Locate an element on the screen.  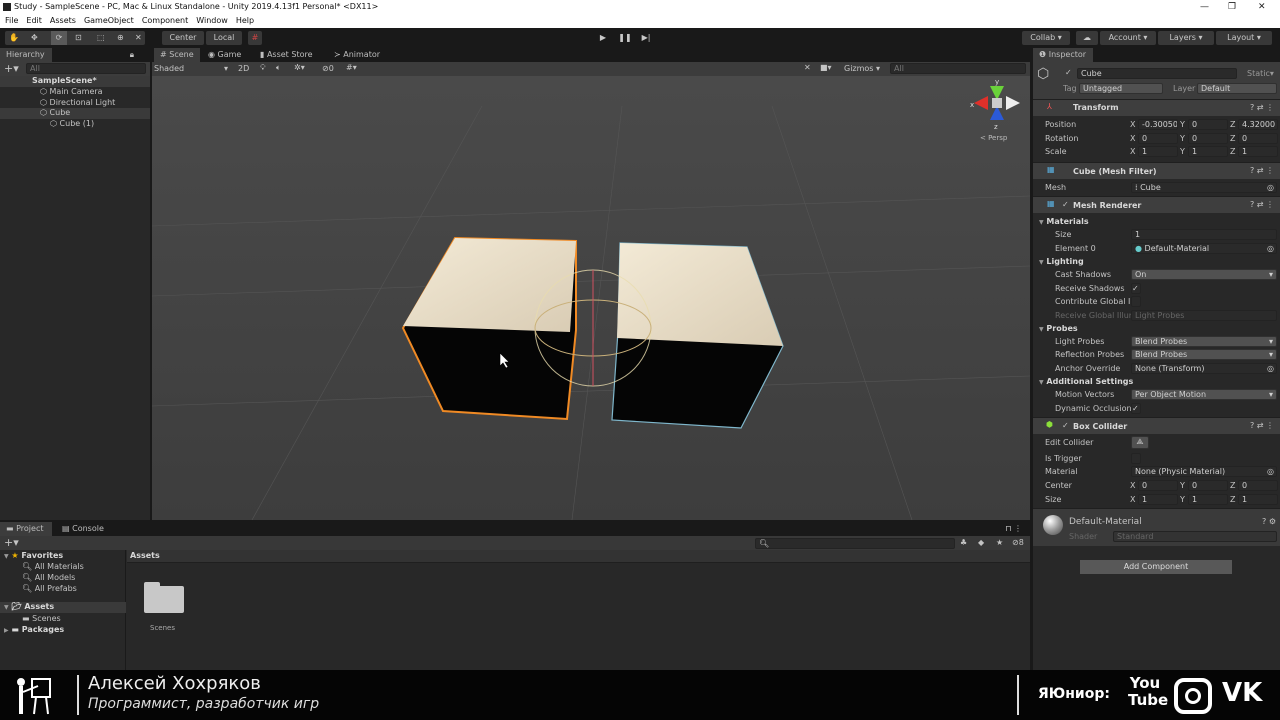
menu-component: Component is located at coordinates (165, 21).